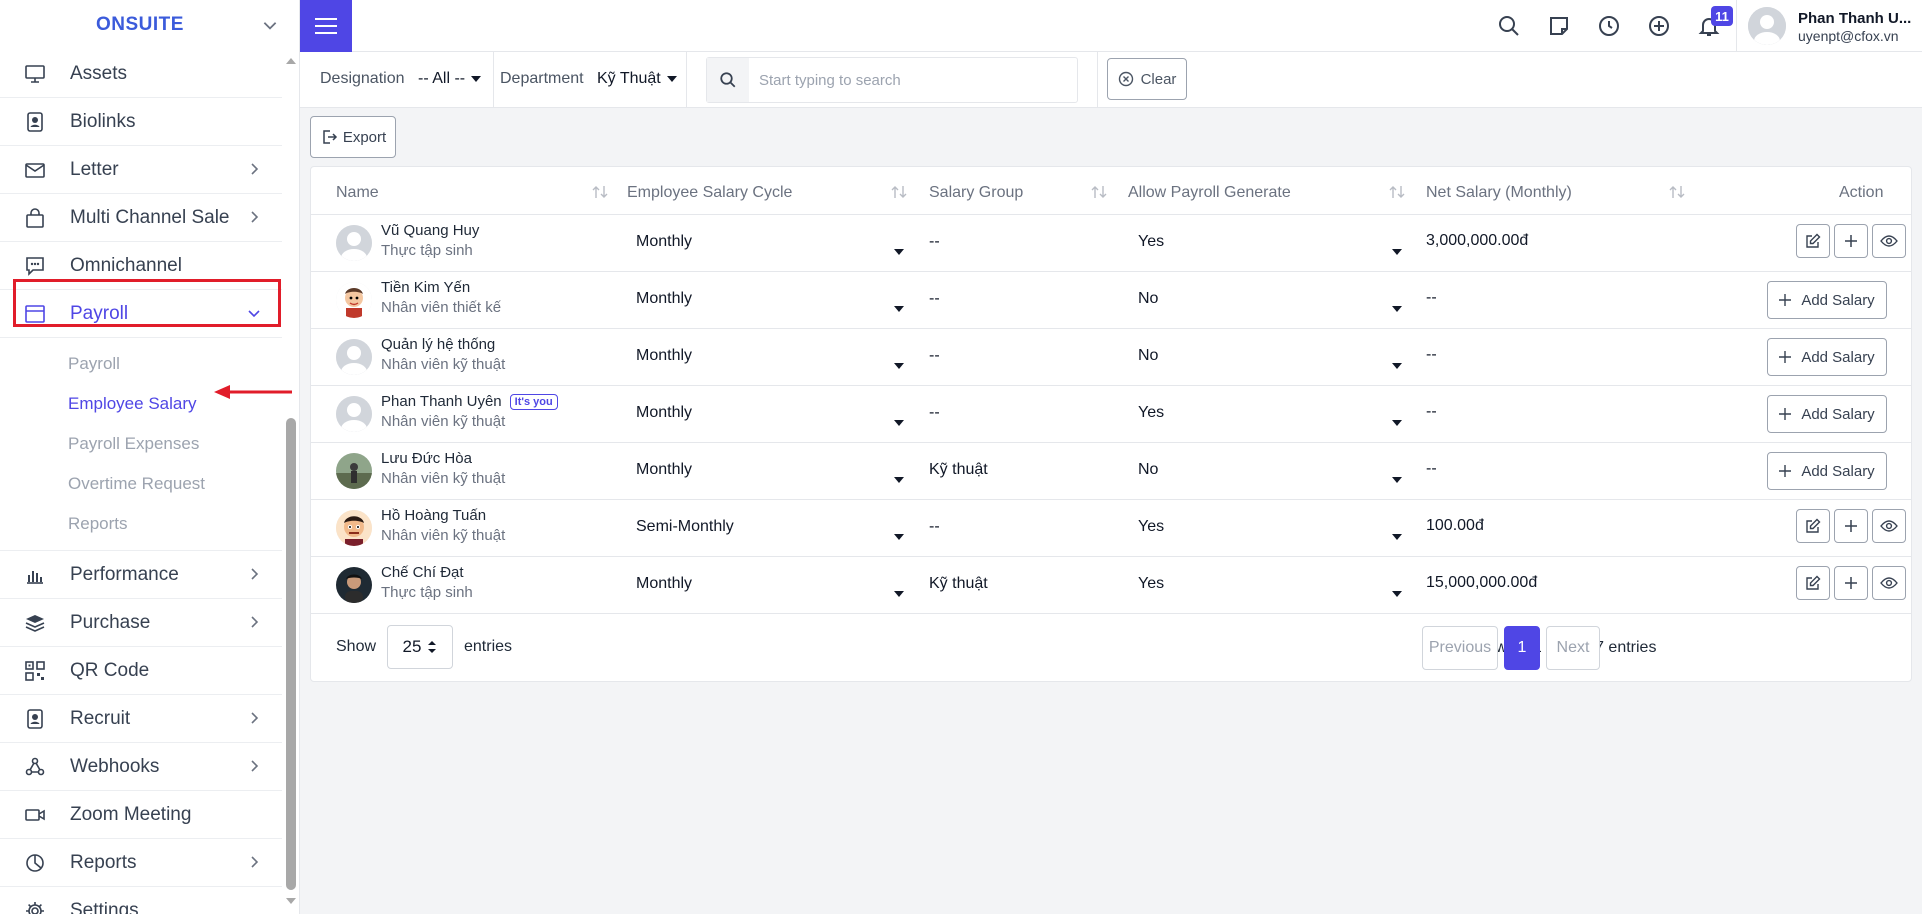  What do you see at coordinates (141, 122) in the screenshot?
I see `sidebar-item-biolinks: Biolinks` at bounding box center [141, 122].